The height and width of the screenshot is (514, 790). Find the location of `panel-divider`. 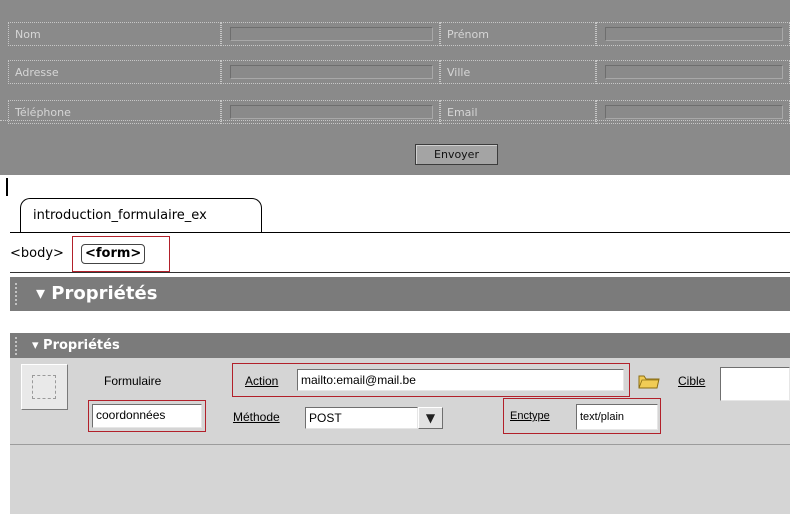

panel-divider is located at coordinates (400, 444).